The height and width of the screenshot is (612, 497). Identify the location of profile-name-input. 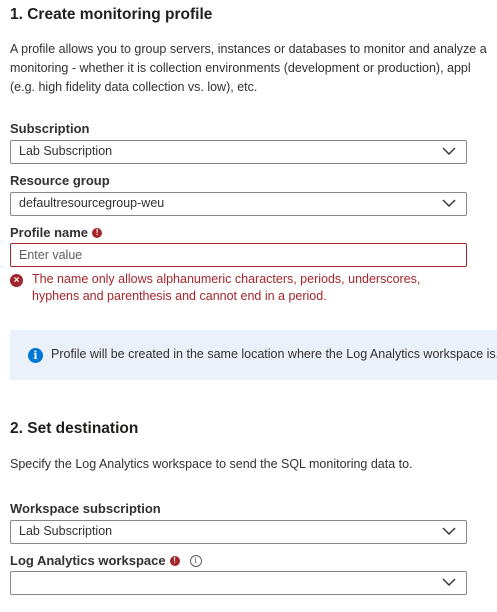
(238, 255).